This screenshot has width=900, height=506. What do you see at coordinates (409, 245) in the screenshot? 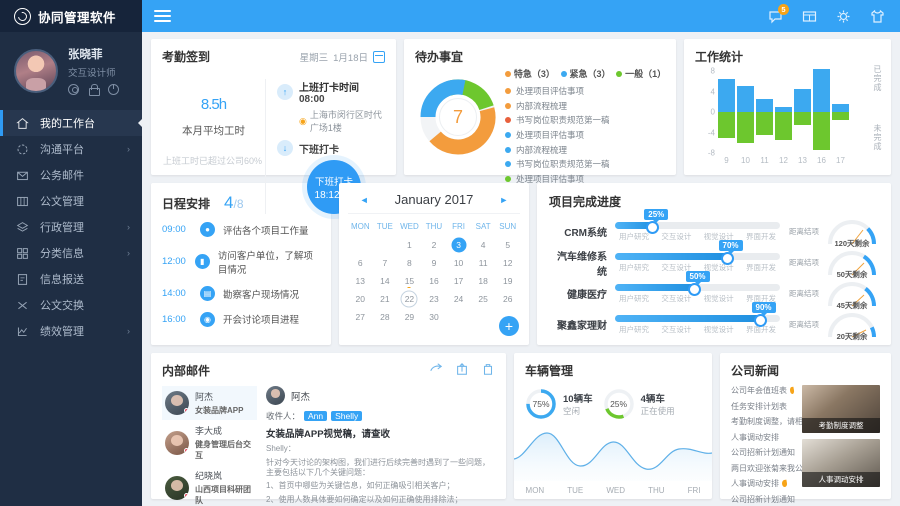
I see `calendar-day: 1` at bounding box center [409, 245].